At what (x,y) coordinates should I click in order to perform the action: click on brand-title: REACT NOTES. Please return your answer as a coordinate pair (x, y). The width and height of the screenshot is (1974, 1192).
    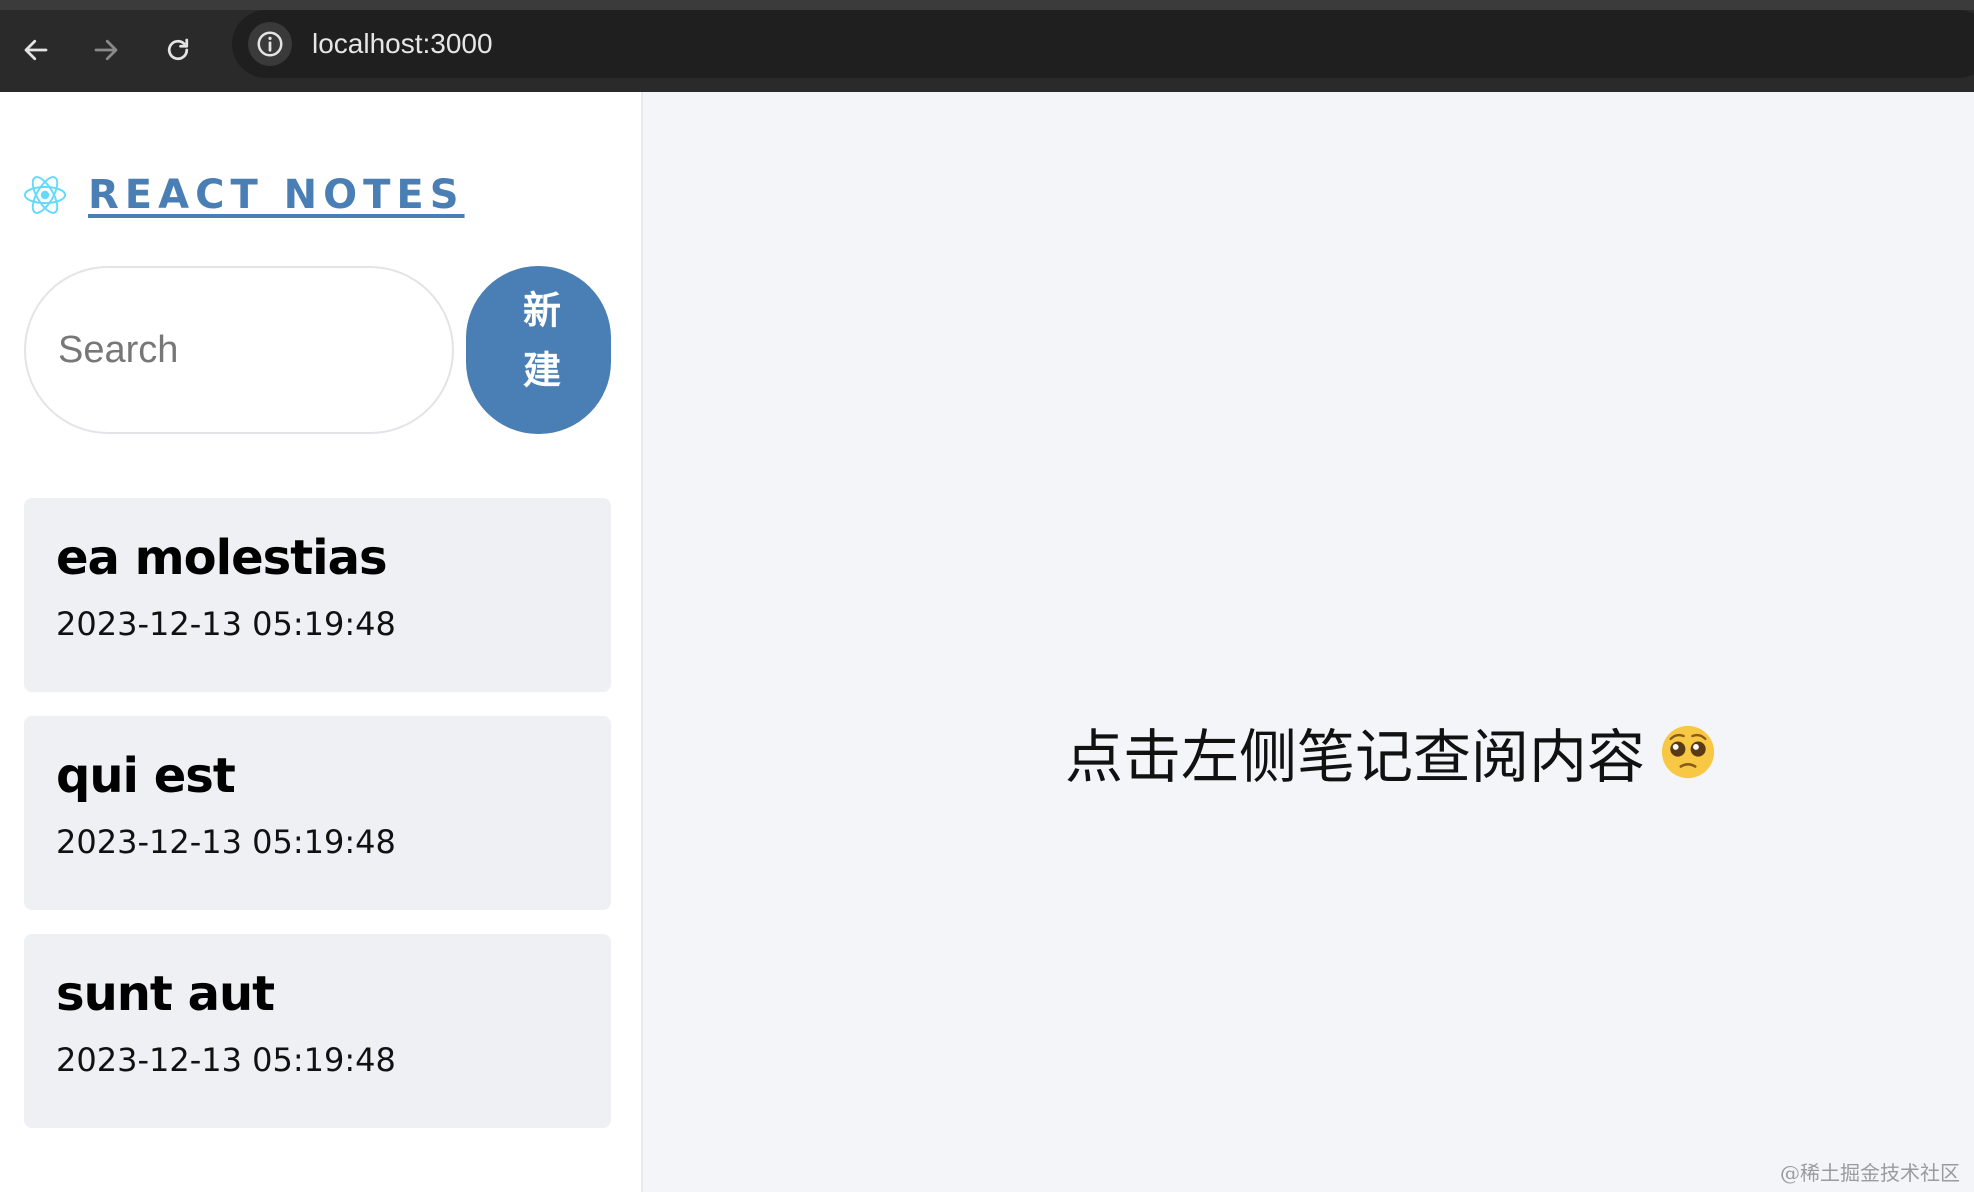
    Looking at the image, I should click on (276, 195).